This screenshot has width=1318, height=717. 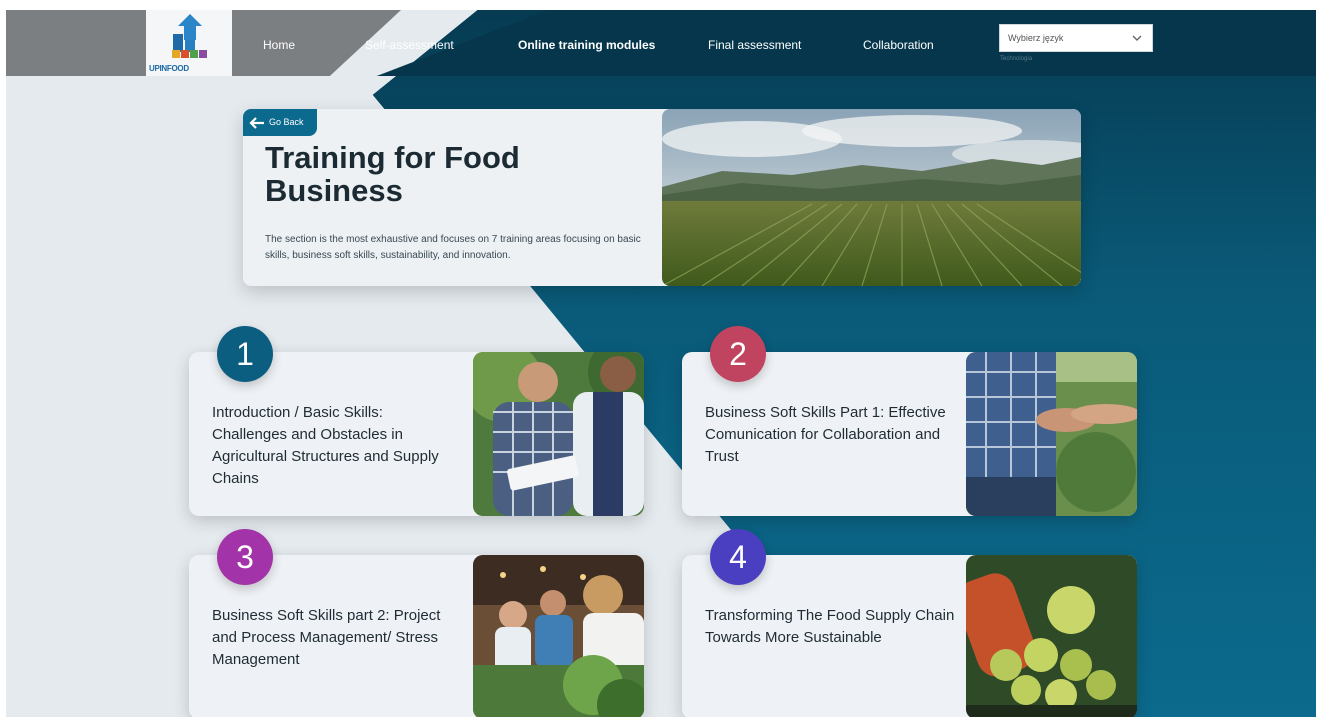 I want to click on logo-text: UPINFOOD, so click(x=169, y=68).